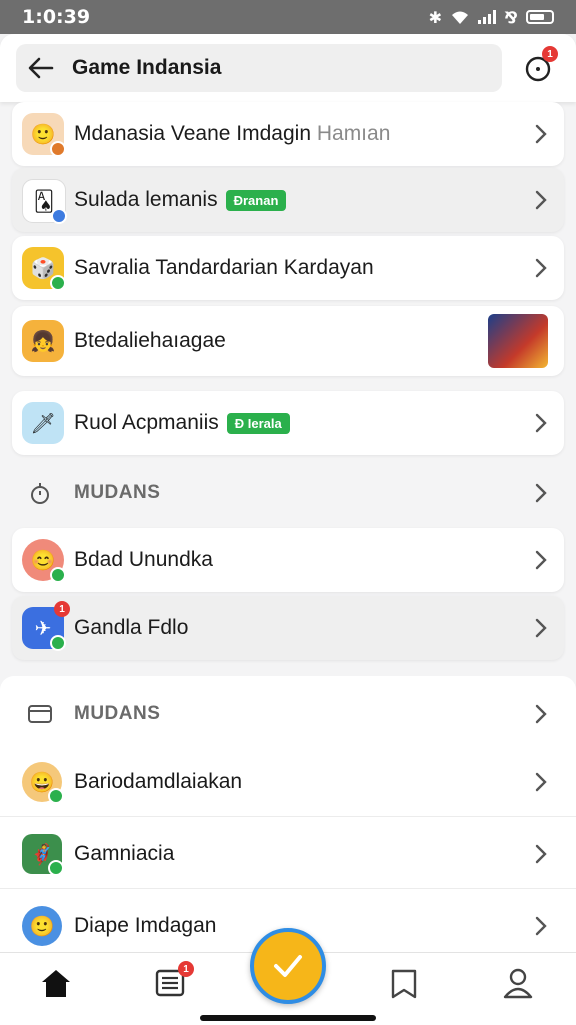  What do you see at coordinates (44, 561) in the screenshot?
I see `avatar-kid-icon: 😊` at bounding box center [44, 561].